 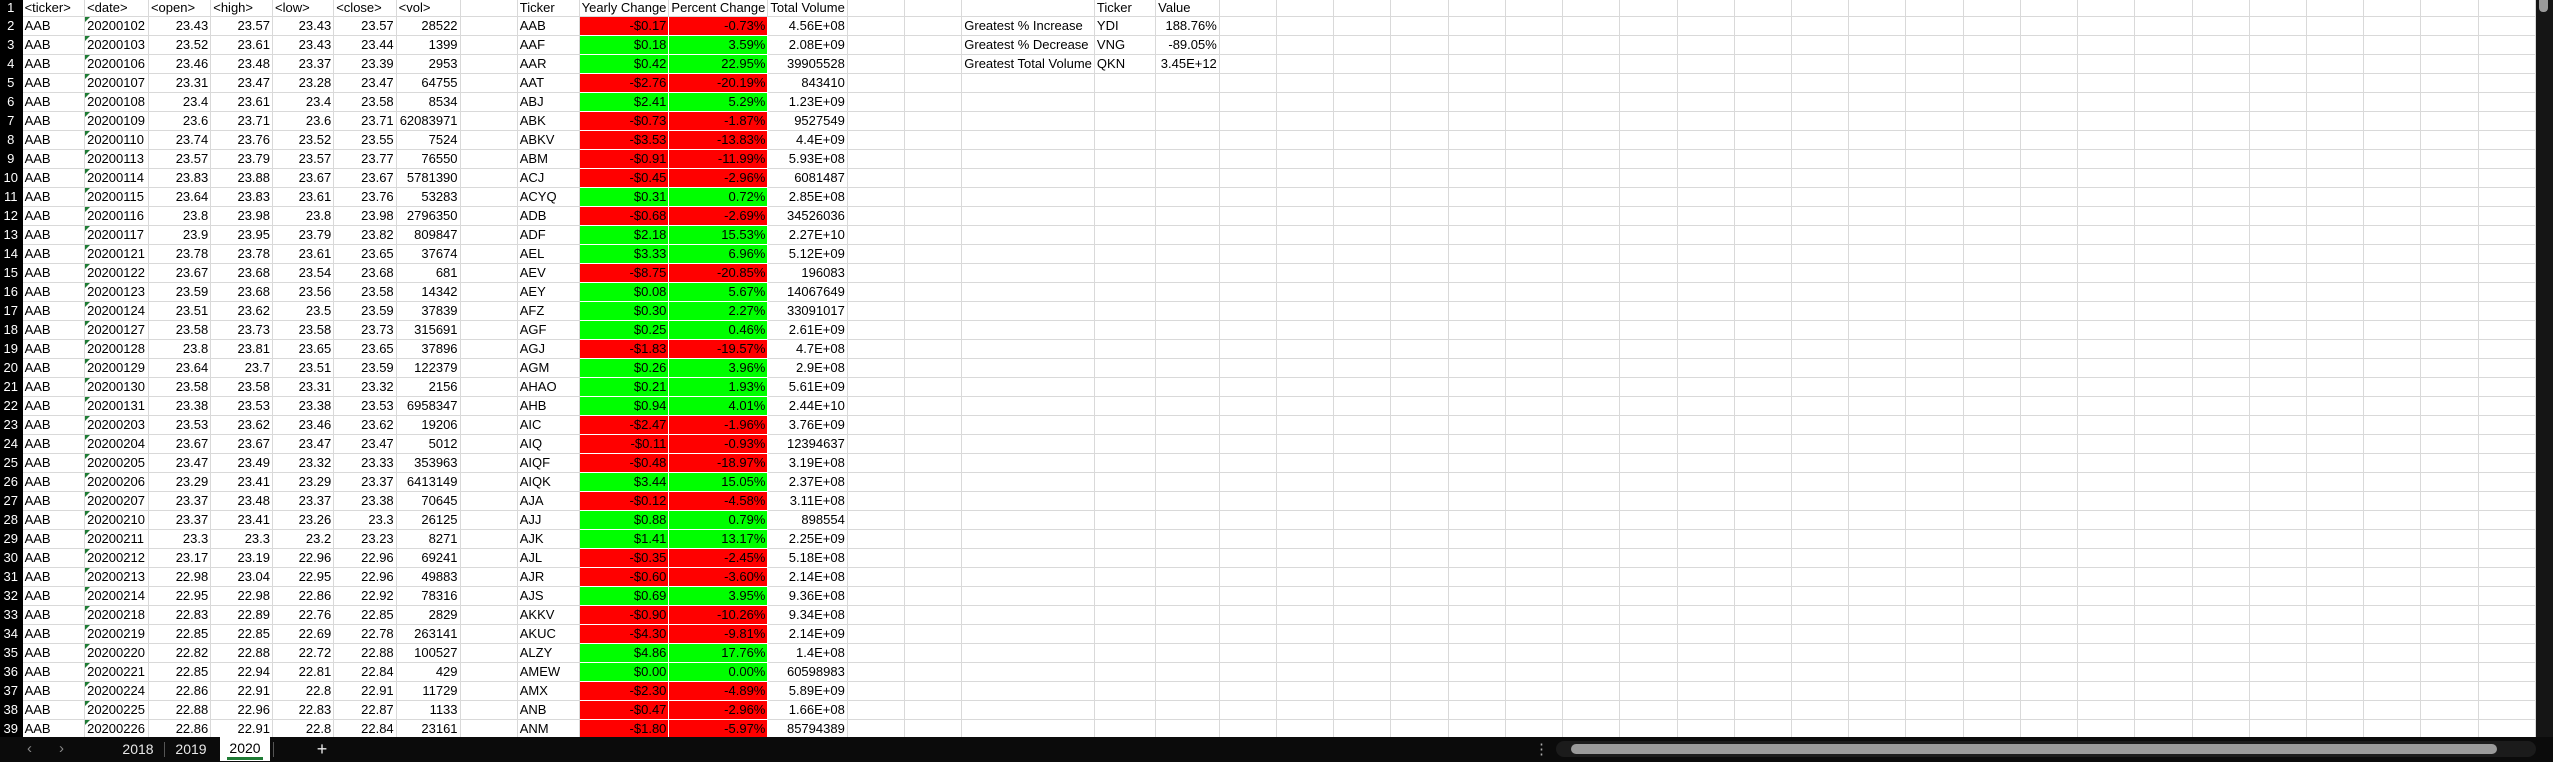 What do you see at coordinates (624, 291) in the screenshot?
I see `cell-value: $0.08` at bounding box center [624, 291].